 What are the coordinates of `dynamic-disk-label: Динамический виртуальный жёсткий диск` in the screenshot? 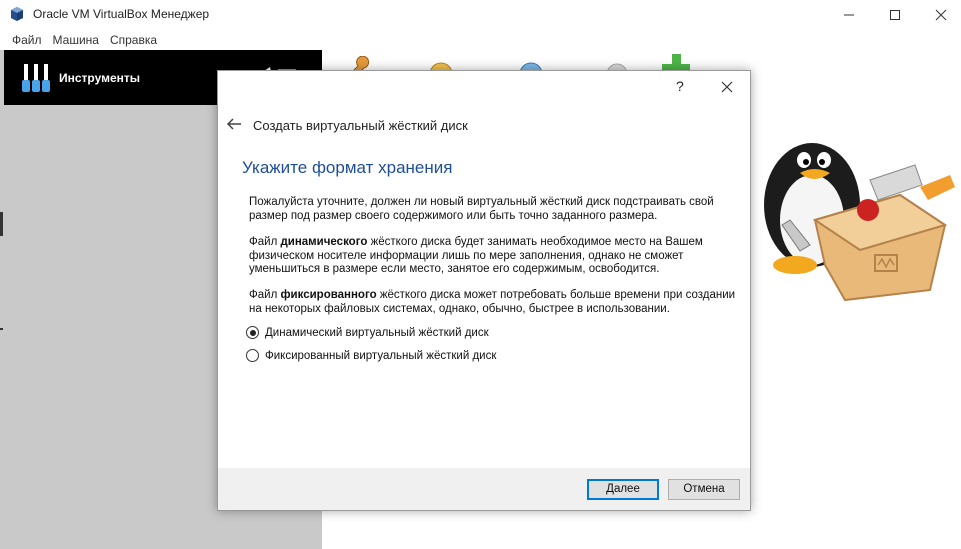 It's located at (377, 333).